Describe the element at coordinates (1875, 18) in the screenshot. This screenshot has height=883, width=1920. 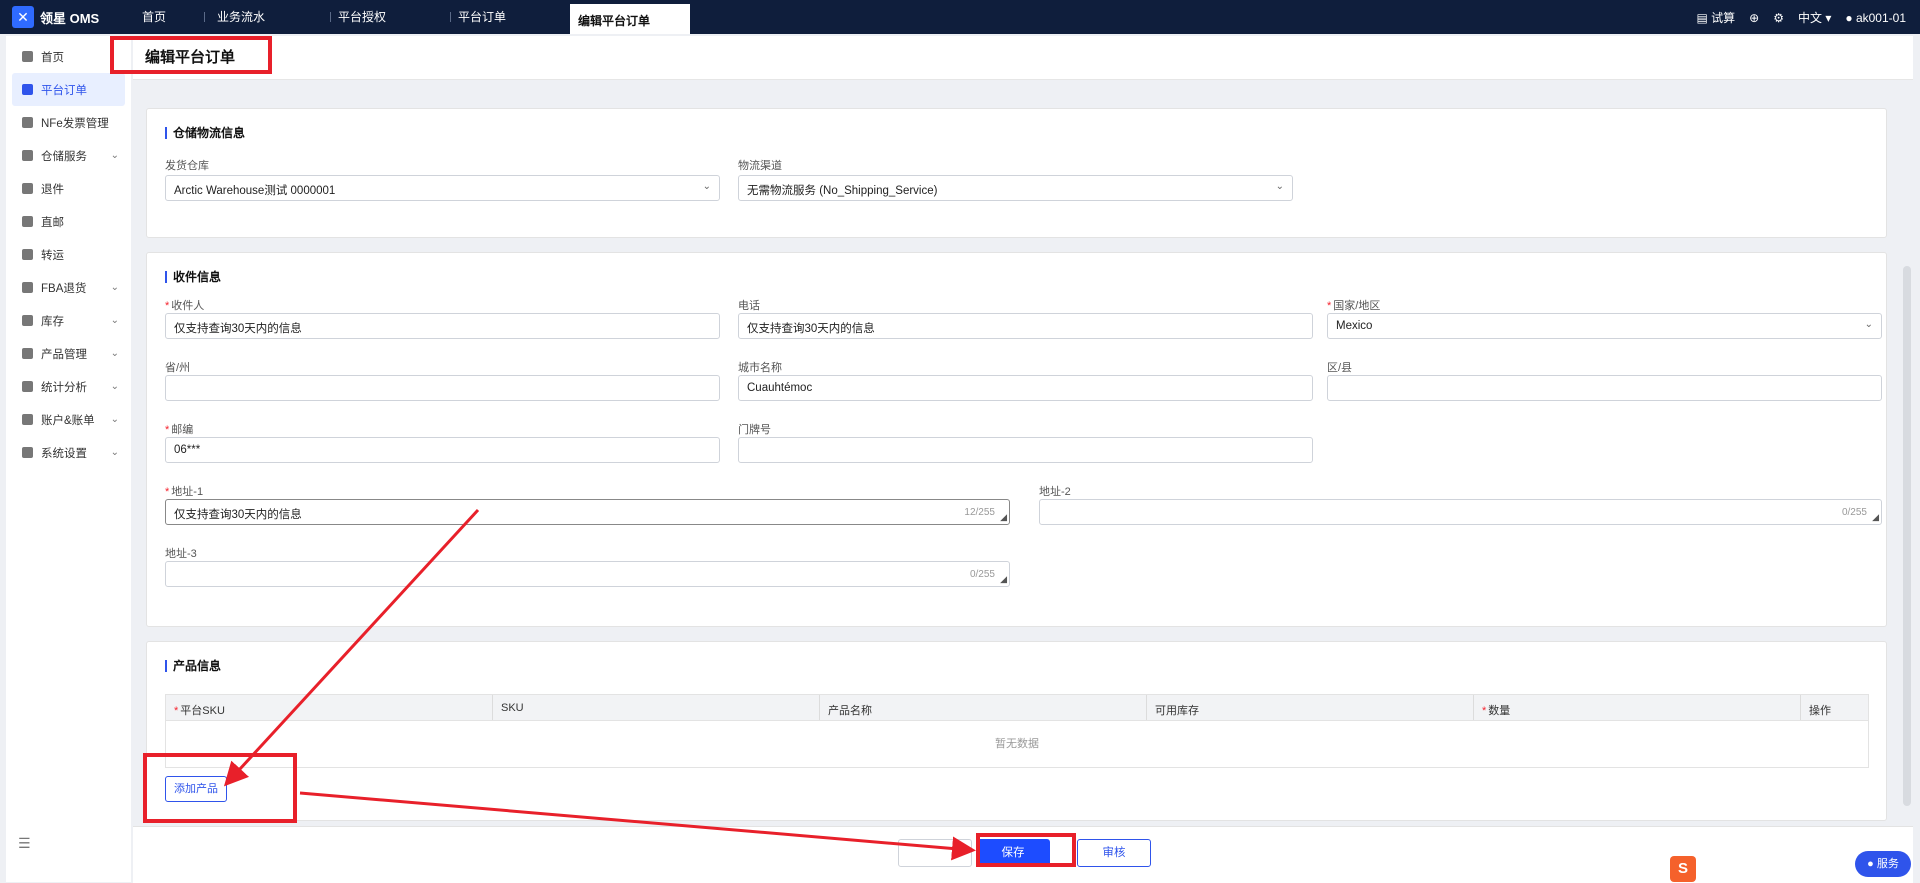
I see `user-menu: ● ak001-01` at that location.